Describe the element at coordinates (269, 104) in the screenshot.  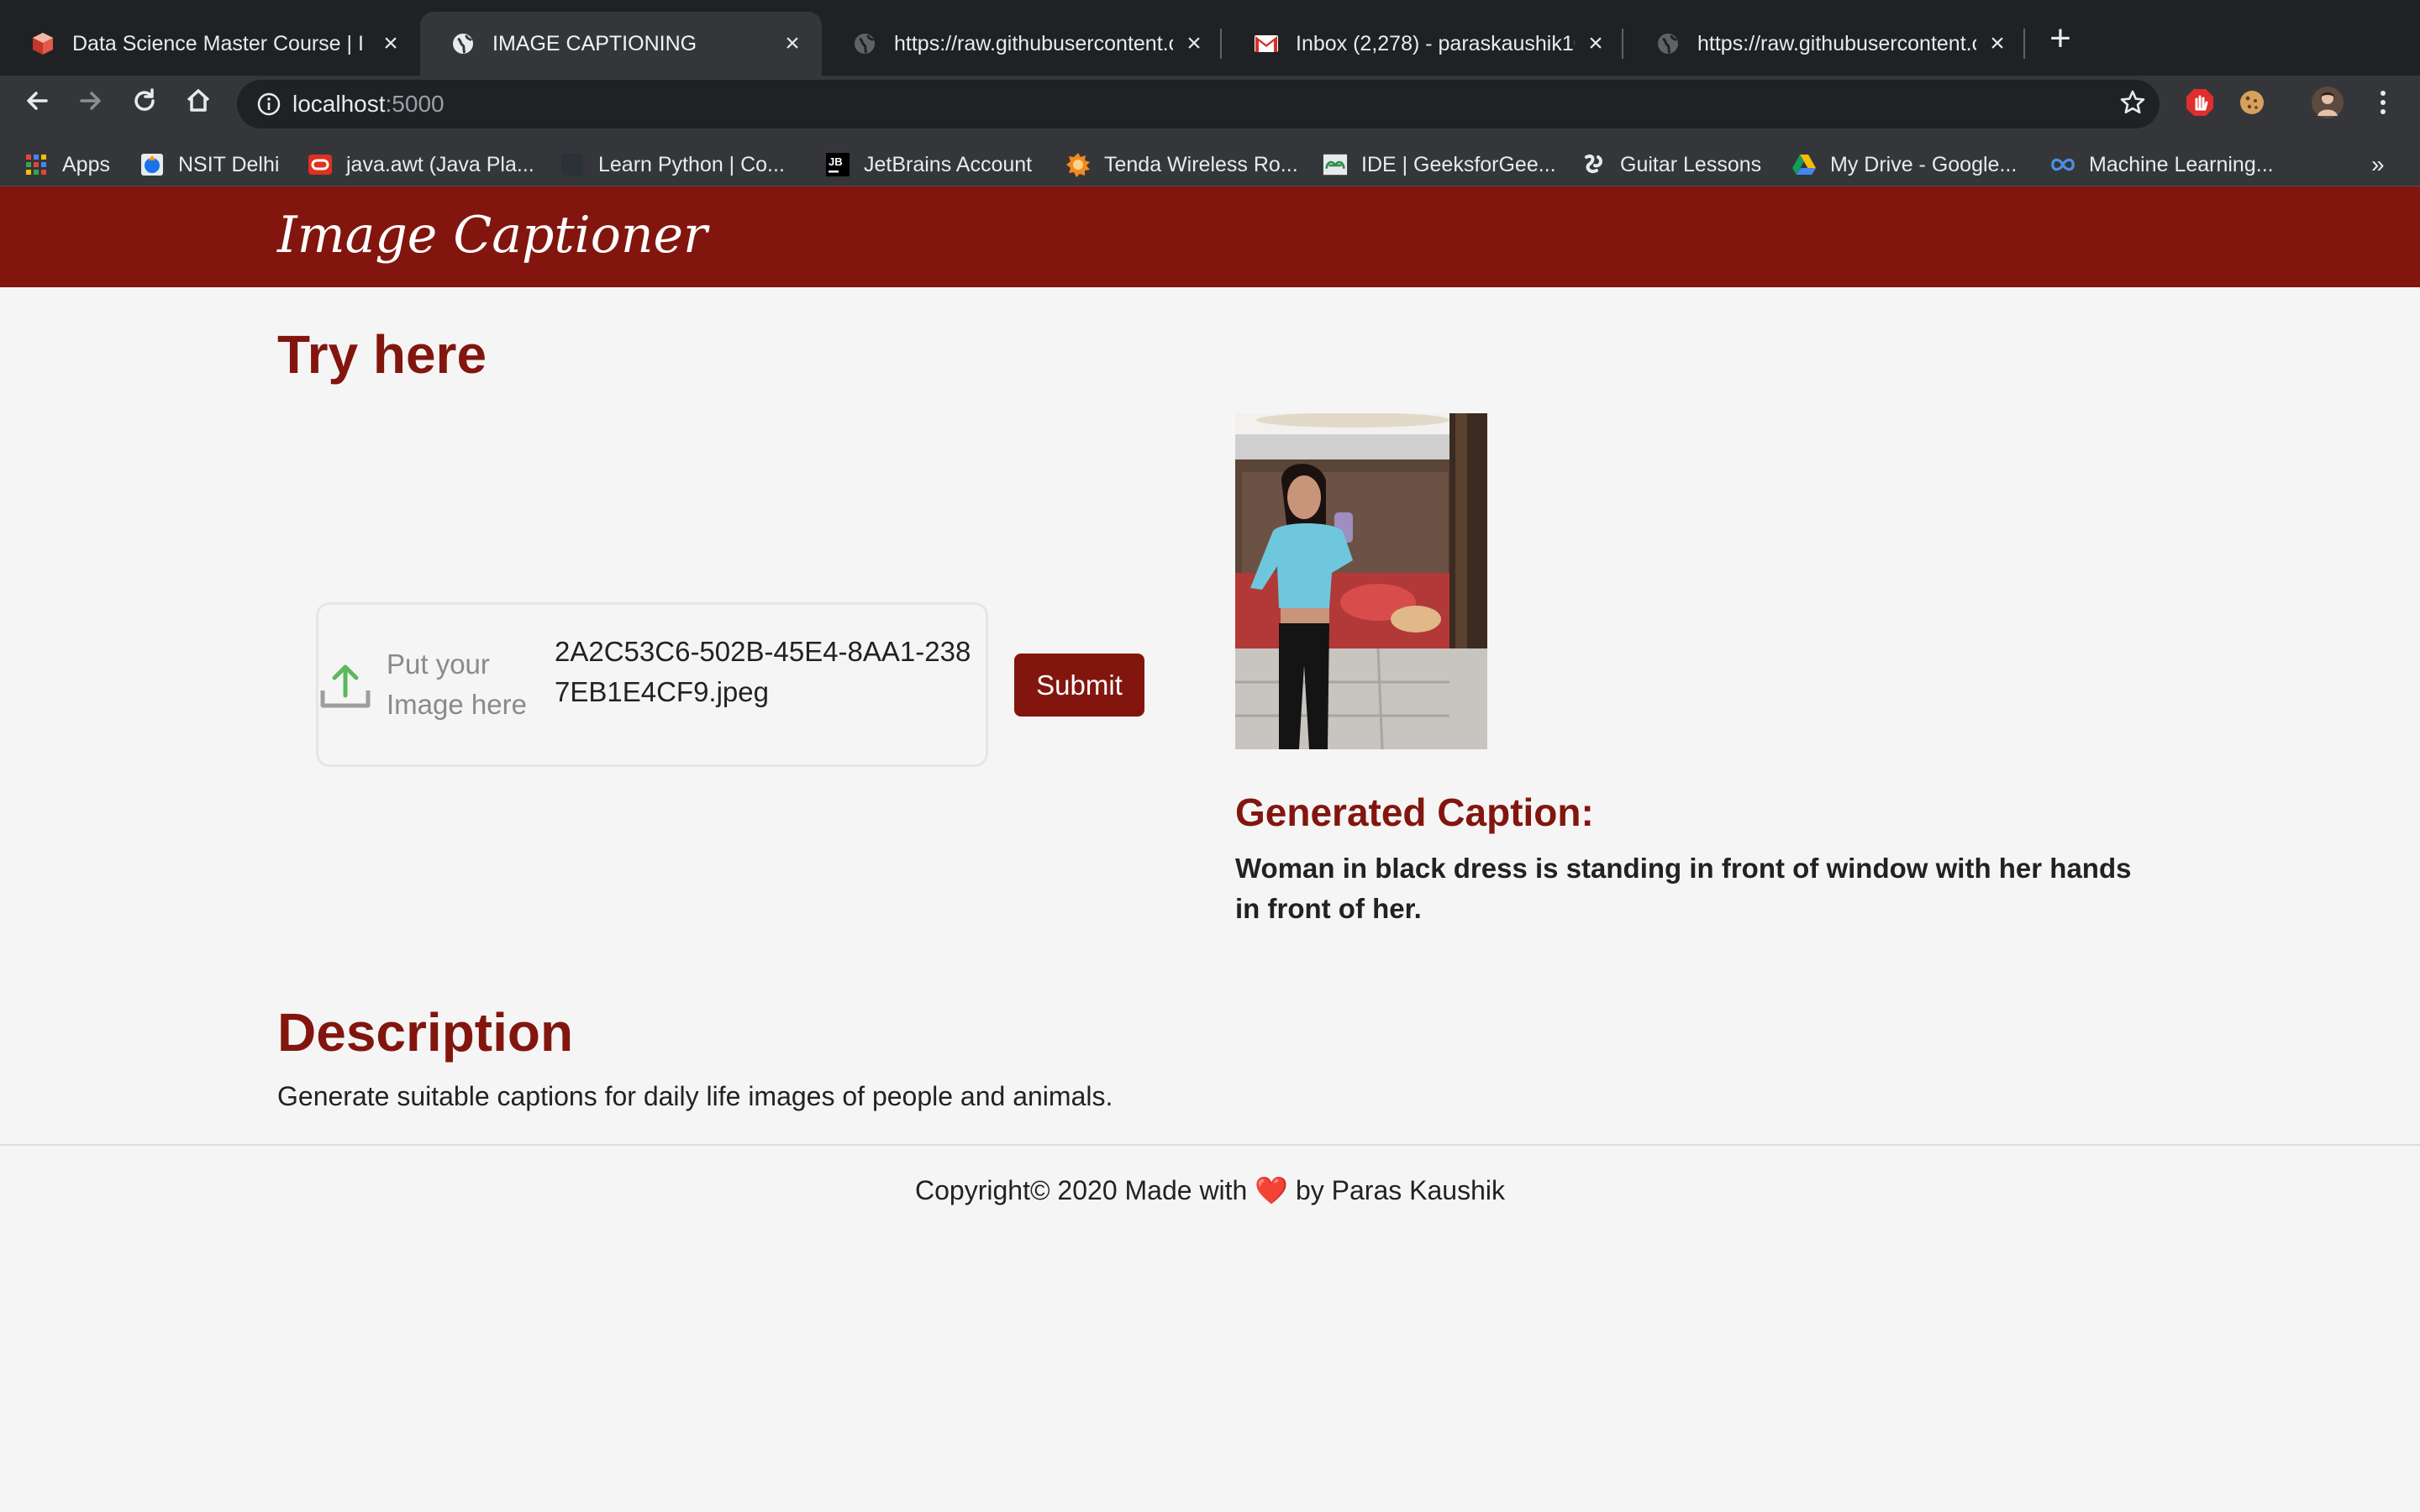
I see `info-icon` at that location.